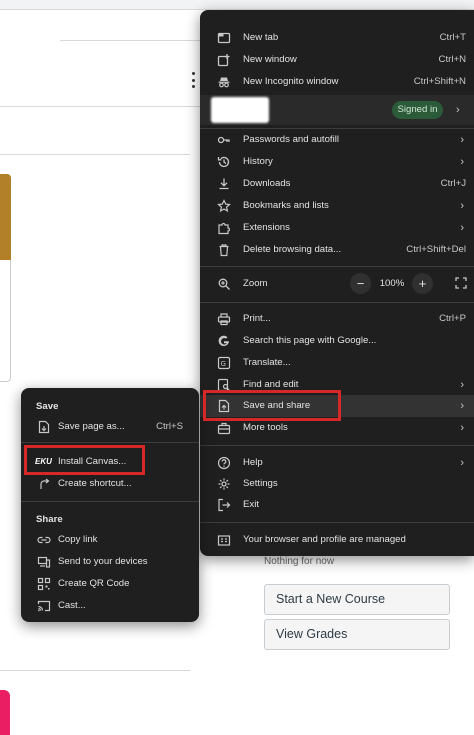 This screenshot has height=735, width=474. What do you see at coordinates (439, 81) in the screenshot?
I see `shortcut-text: Ctrl+Shift+N` at bounding box center [439, 81].